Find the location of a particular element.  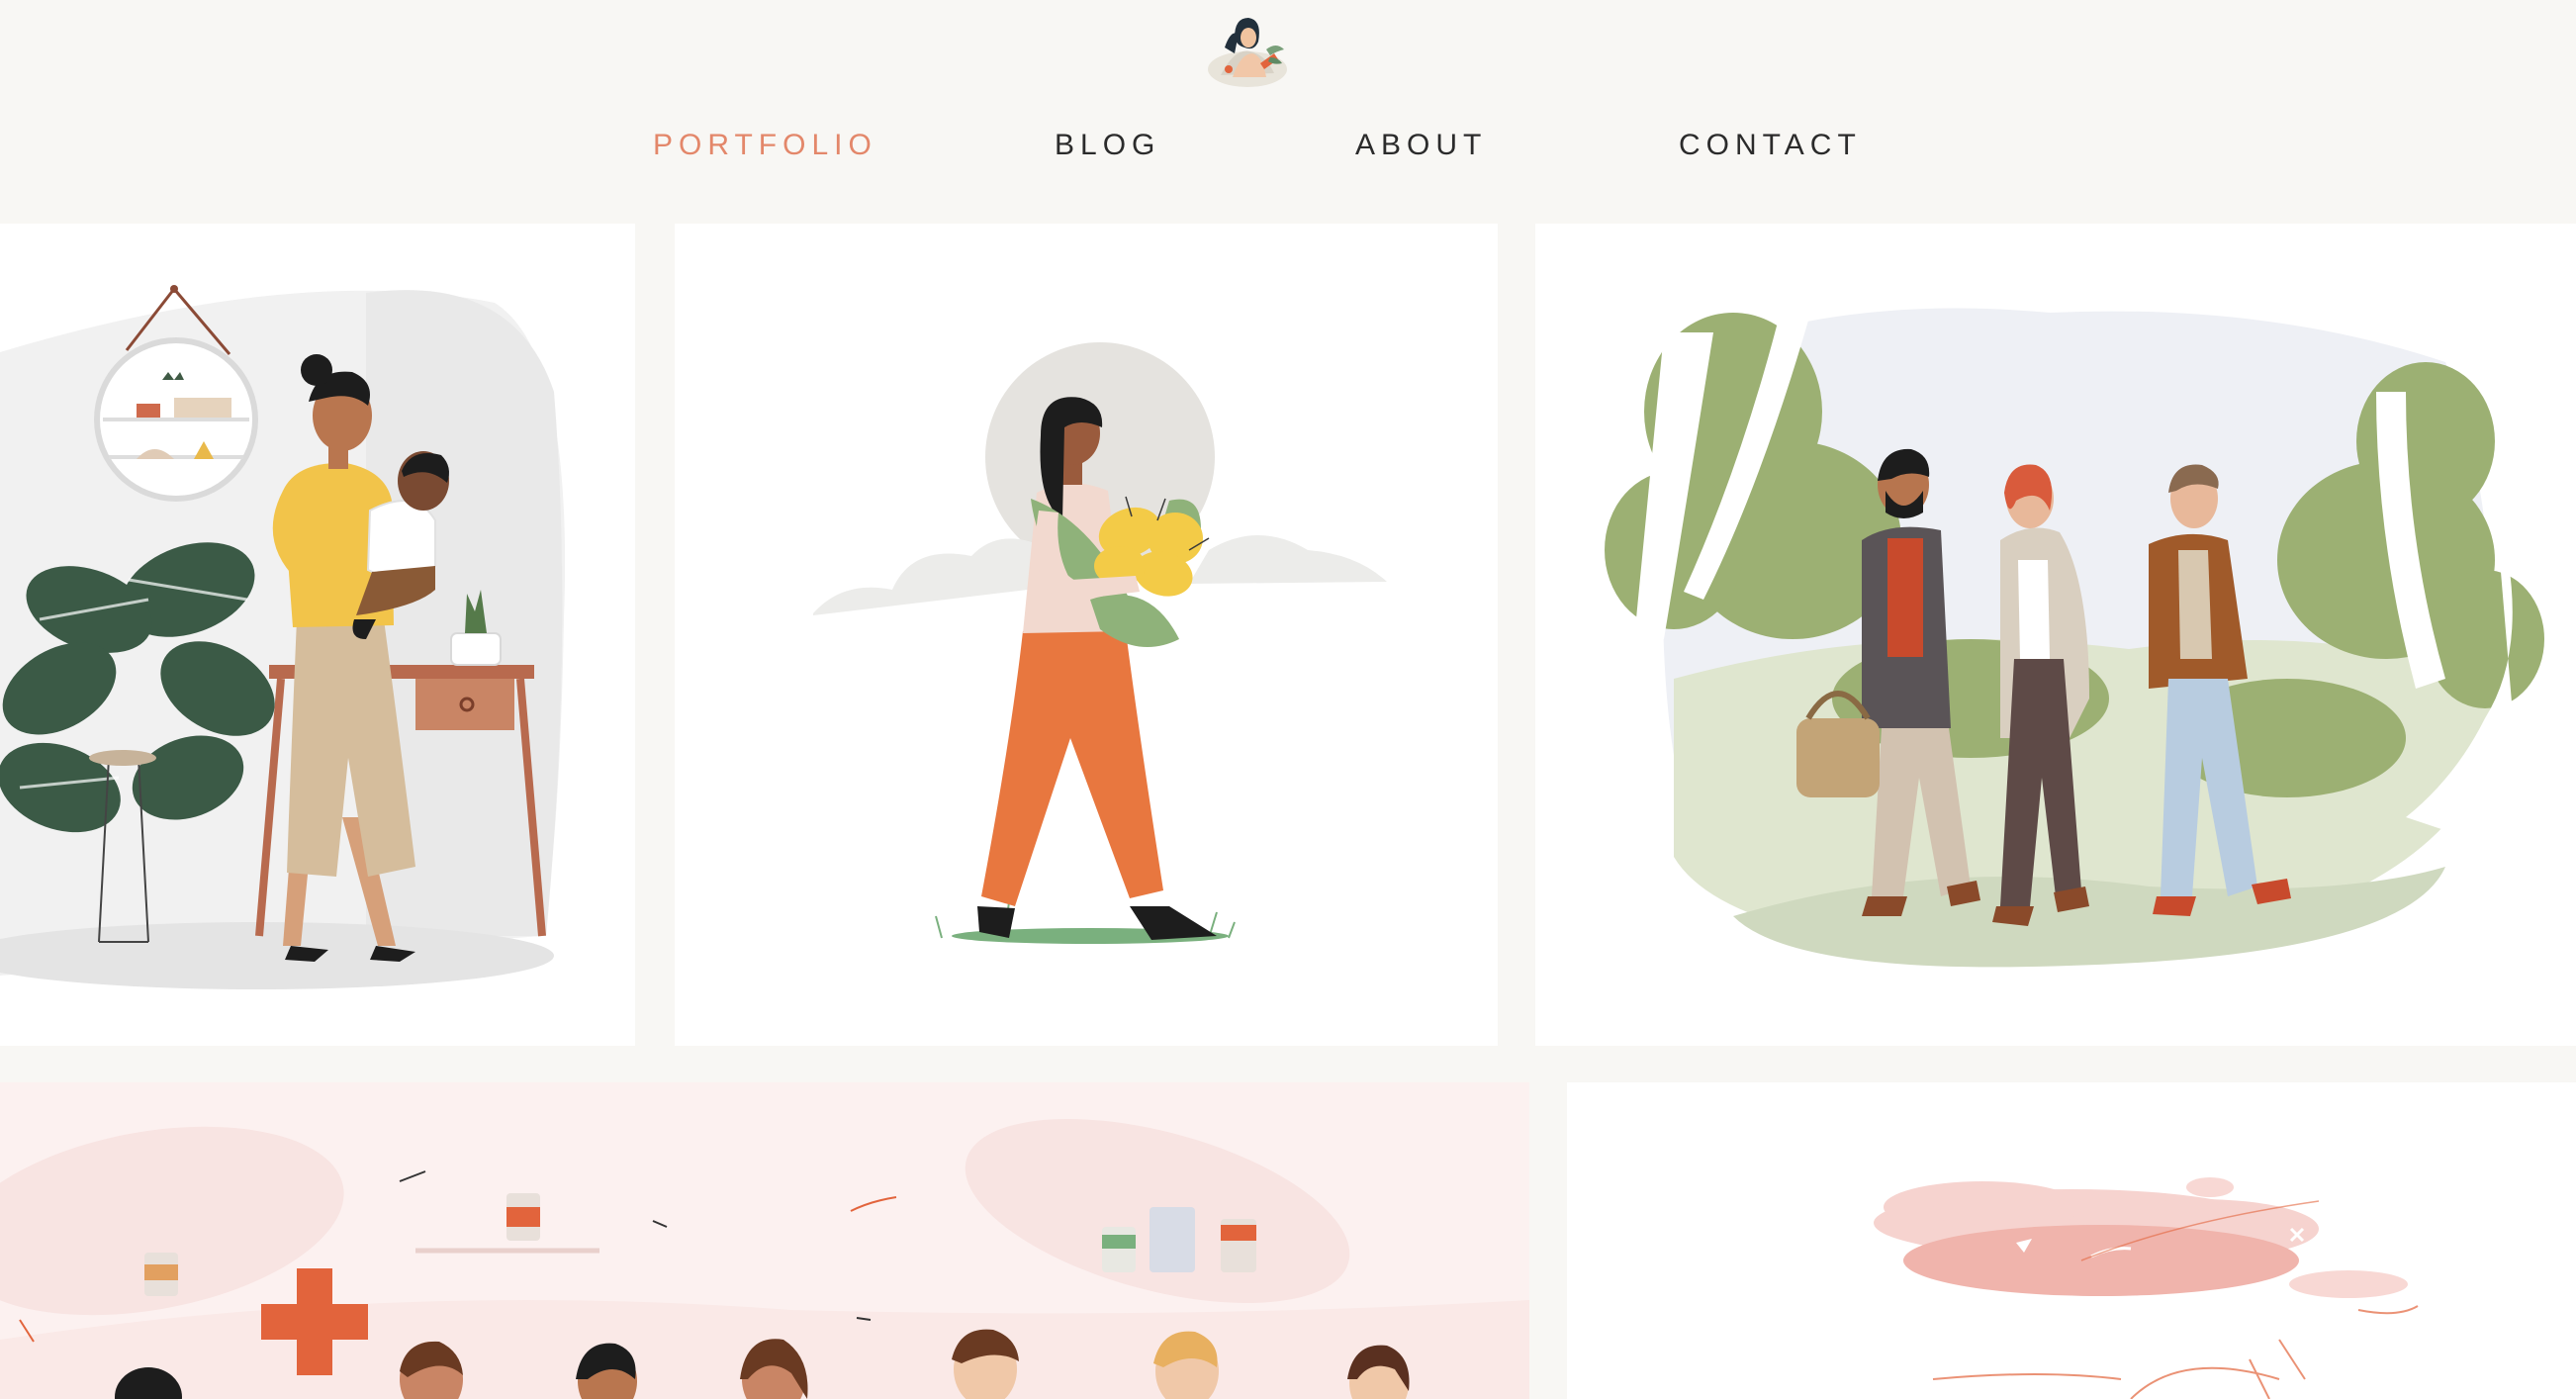

mother-with-baby-illustration is located at coordinates (283, 637).